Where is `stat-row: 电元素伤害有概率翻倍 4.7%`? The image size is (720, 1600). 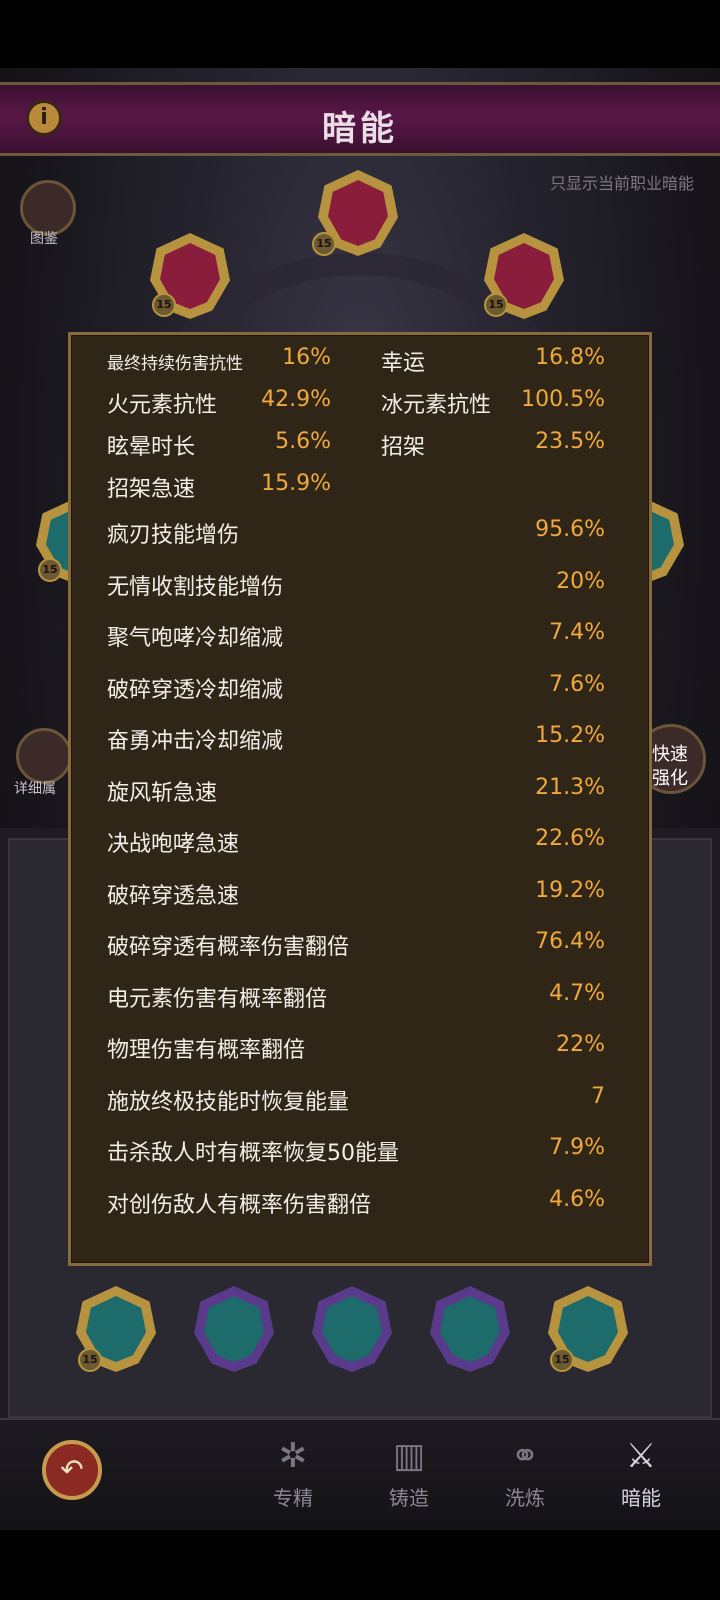
stat-row: 电元素伤害有概率翻倍 4.7% is located at coordinates (363, 1001).